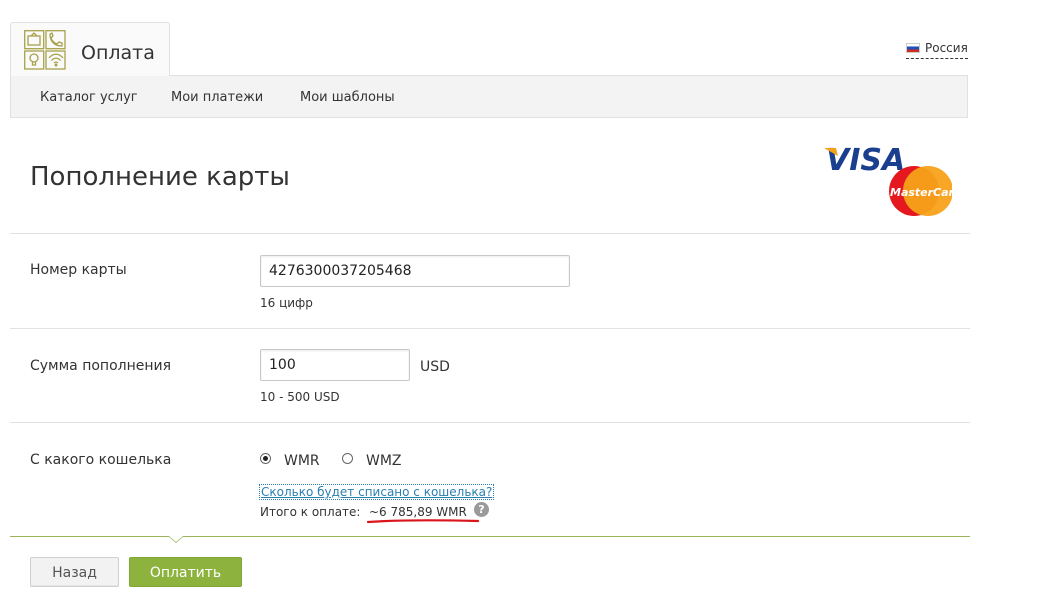  What do you see at coordinates (176, 539) in the screenshot?
I see `divider-pointer-inner` at bounding box center [176, 539].